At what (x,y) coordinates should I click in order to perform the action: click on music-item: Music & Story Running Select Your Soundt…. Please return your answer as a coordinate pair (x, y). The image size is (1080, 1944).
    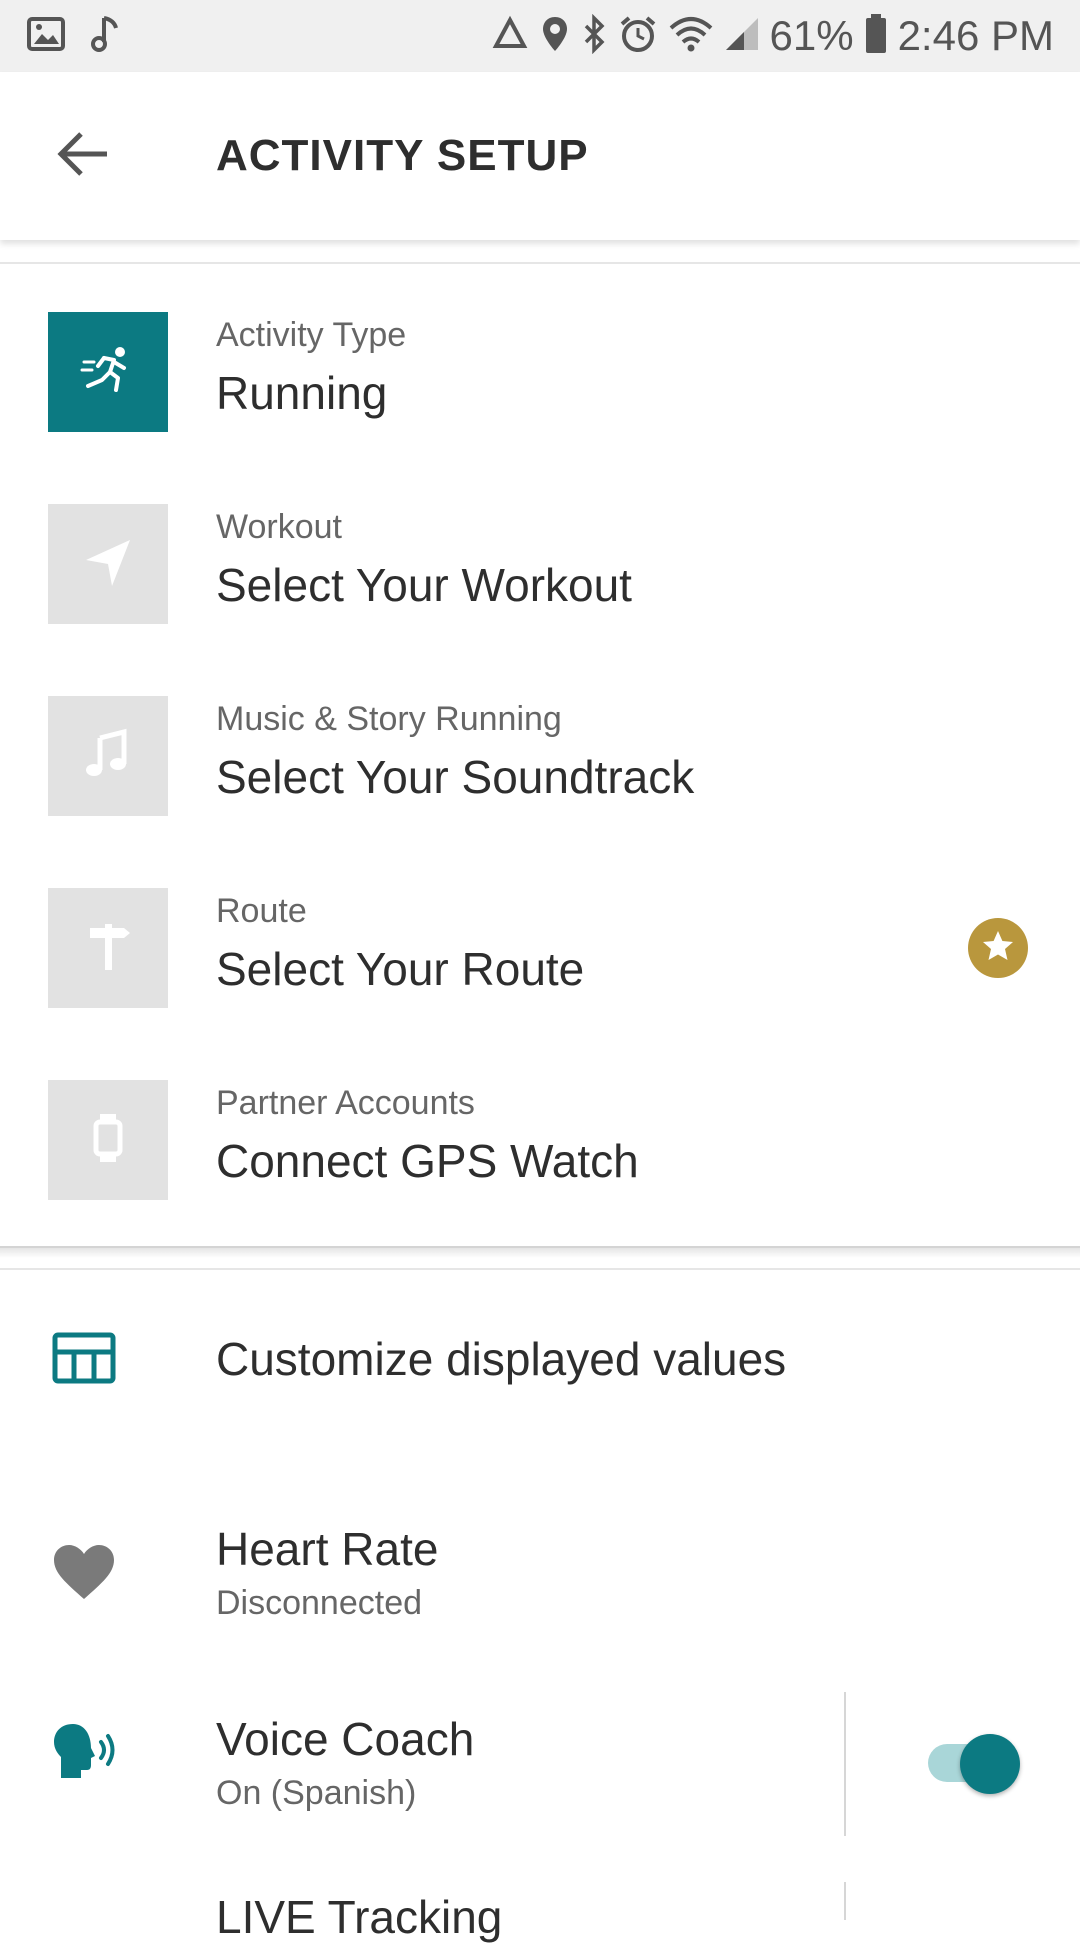
    Looking at the image, I should click on (540, 744).